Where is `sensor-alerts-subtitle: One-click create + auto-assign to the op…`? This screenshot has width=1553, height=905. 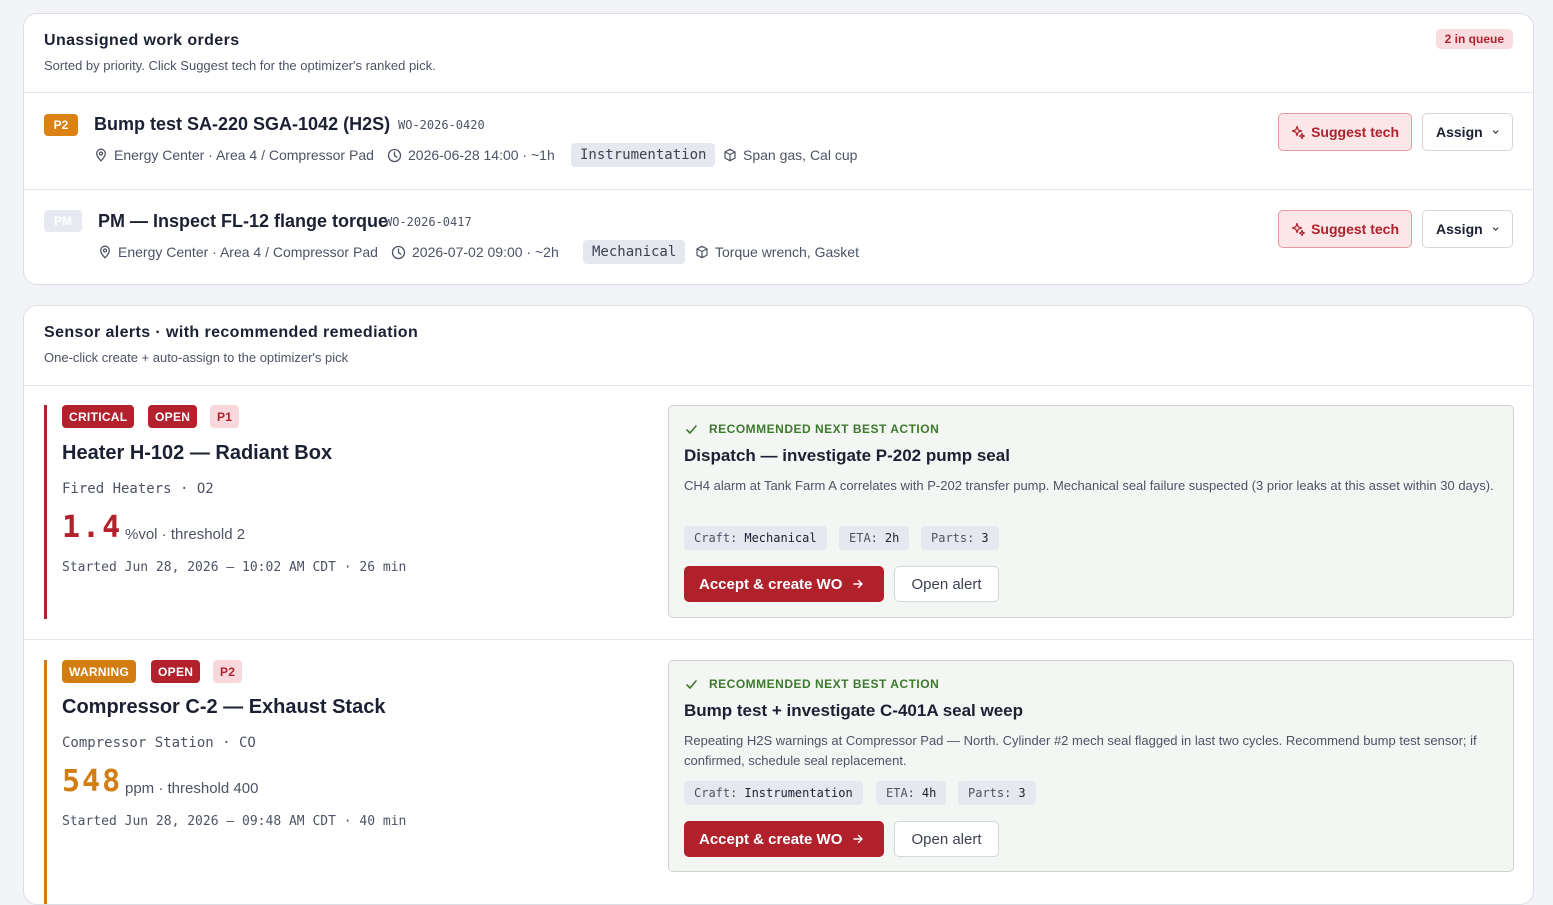 sensor-alerts-subtitle: One-click create + auto-assign to the op… is located at coordinates (196, 357).